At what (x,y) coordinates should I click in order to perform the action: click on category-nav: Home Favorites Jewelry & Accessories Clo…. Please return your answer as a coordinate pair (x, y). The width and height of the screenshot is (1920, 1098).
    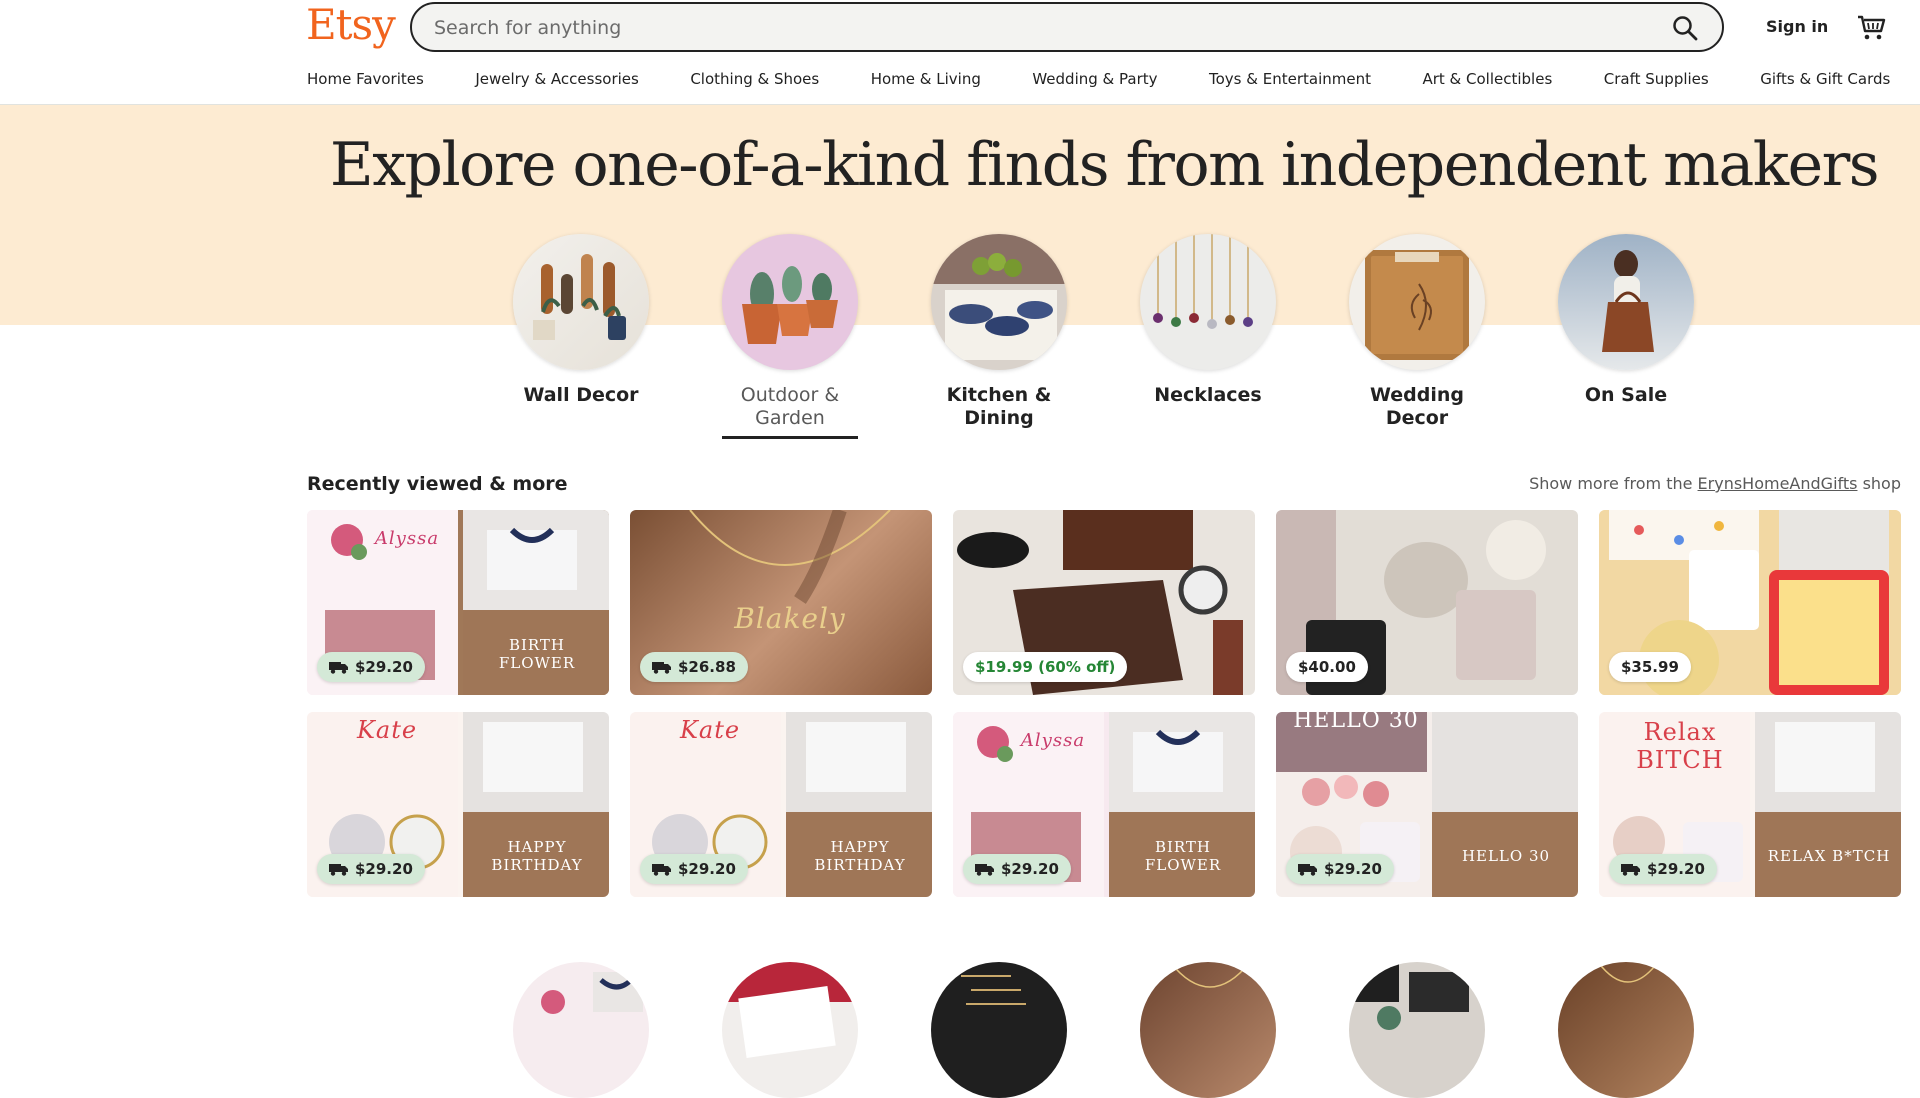
    Looking at the image, I should click on (1098, 82).